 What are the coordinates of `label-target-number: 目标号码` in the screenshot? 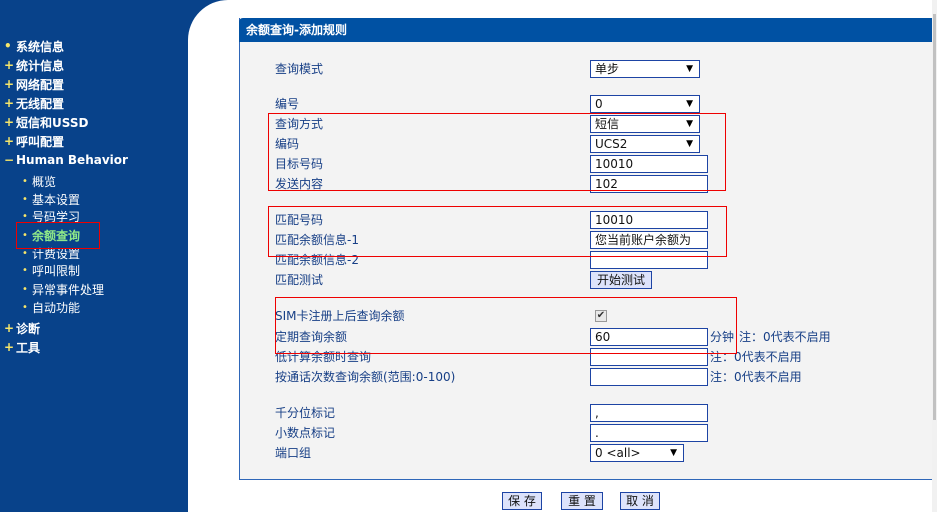 It's located at (299, 164).